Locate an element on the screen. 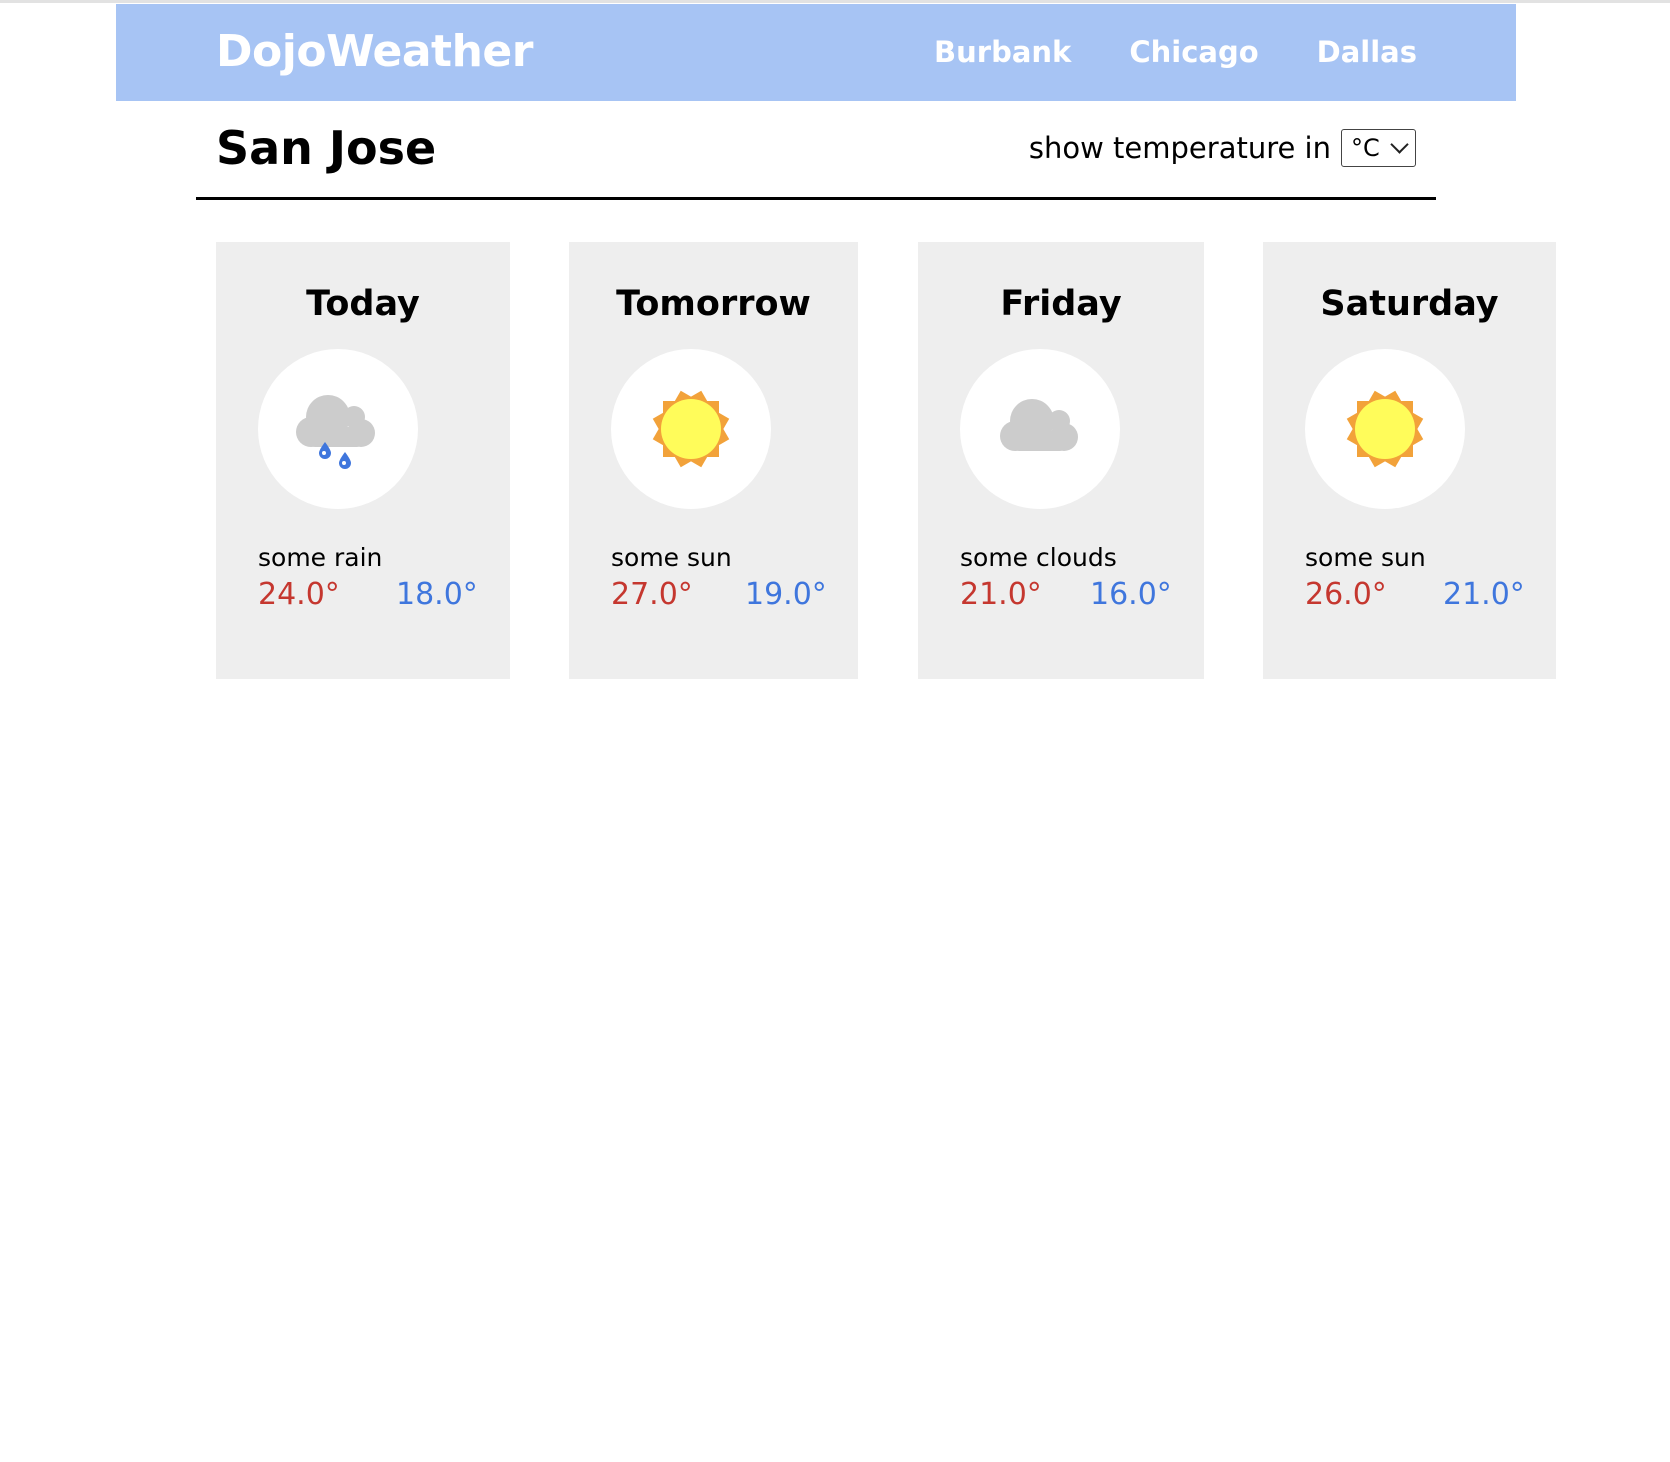 This screenshot has width=1670, height=1462. navbar: DojoWeather Burbank Chicago Dallas is located at coordinates (816, 52).